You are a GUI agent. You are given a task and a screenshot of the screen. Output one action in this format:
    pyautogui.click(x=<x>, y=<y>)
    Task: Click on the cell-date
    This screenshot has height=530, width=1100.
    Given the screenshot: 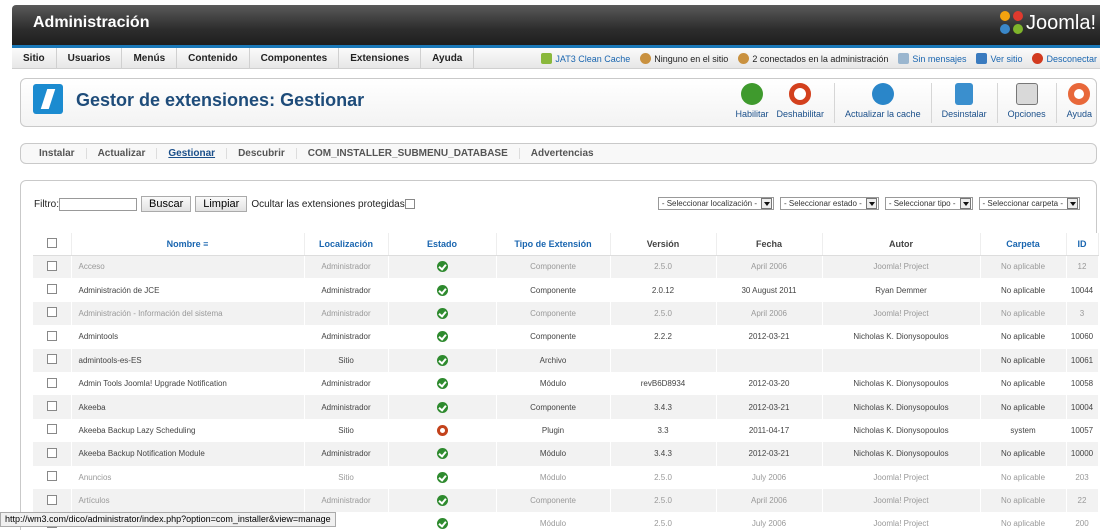 What is the action you would take?
    pyautogui.click(x=769, y=360)
    